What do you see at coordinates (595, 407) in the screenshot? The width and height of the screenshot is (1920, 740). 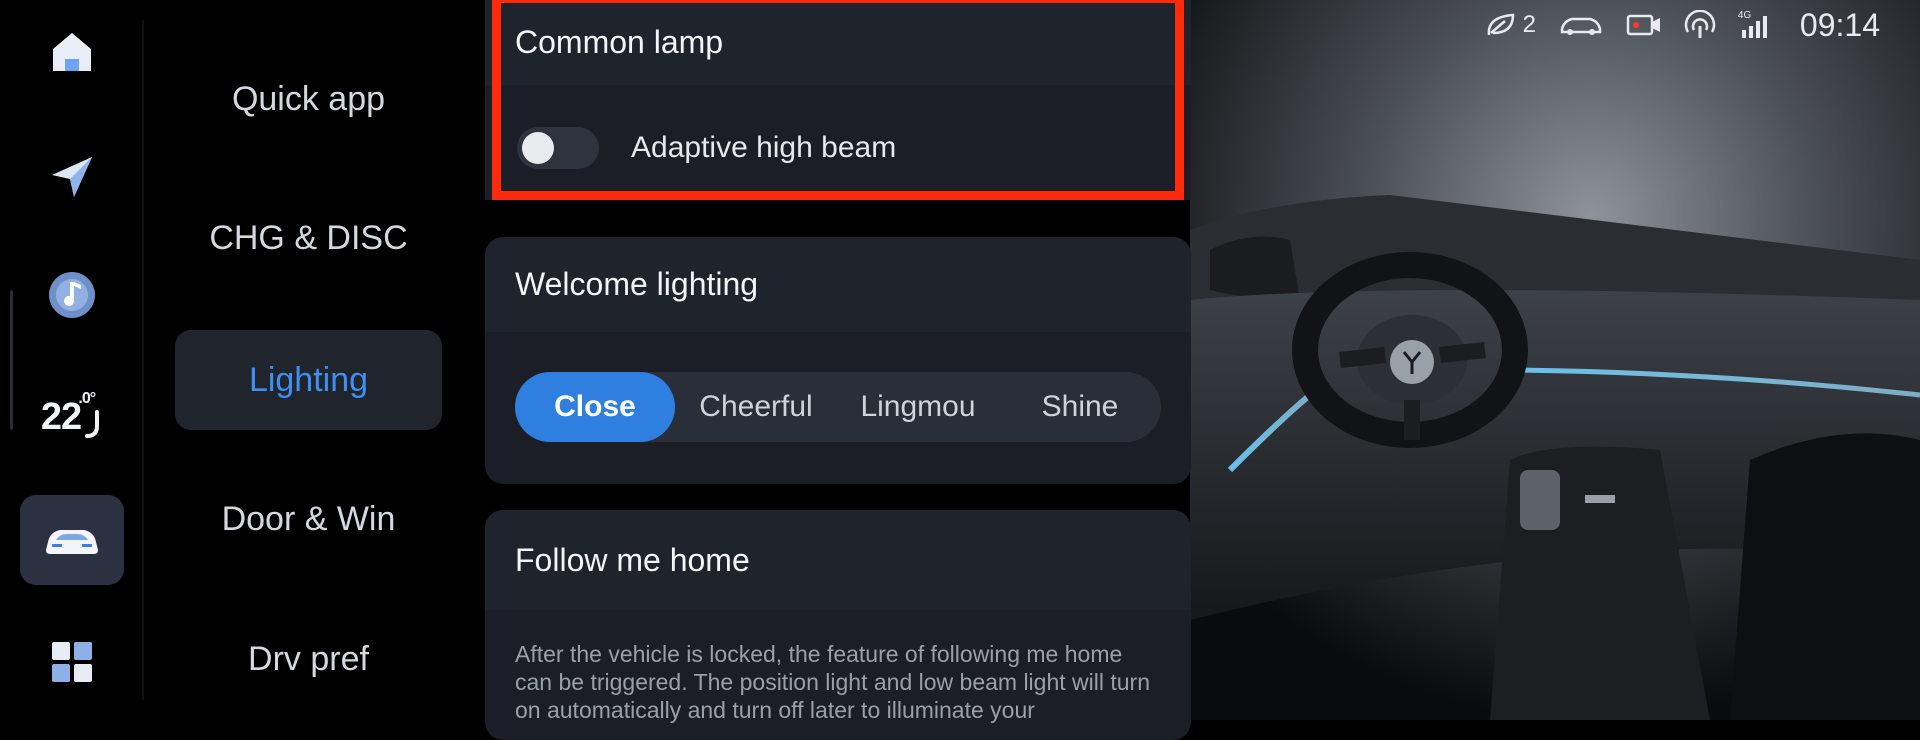 I see `welcome-option-close: Close` at bounding box center [595, 407].